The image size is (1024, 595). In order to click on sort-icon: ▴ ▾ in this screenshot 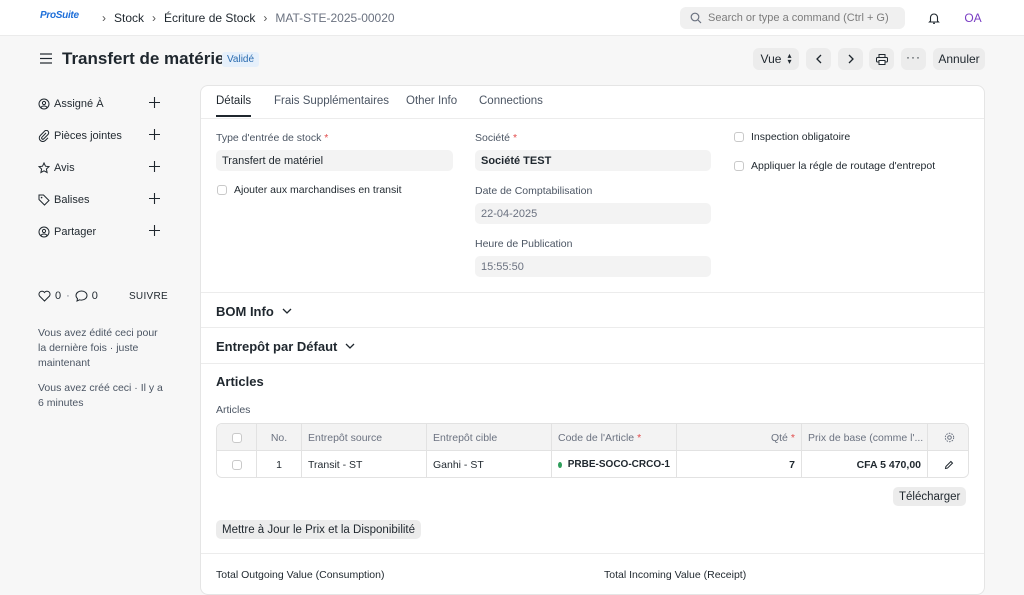, I will do `click(789, 58)`.